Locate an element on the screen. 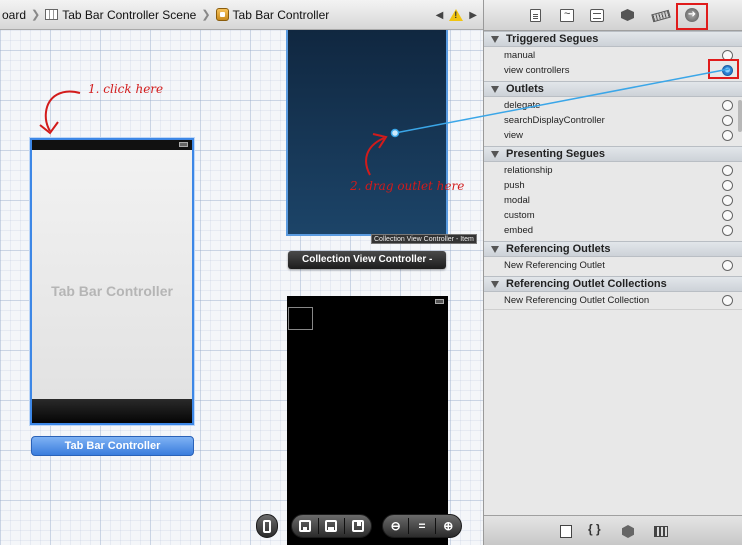  view-controllers-circle-highlight is located at coordinates (723, 69).